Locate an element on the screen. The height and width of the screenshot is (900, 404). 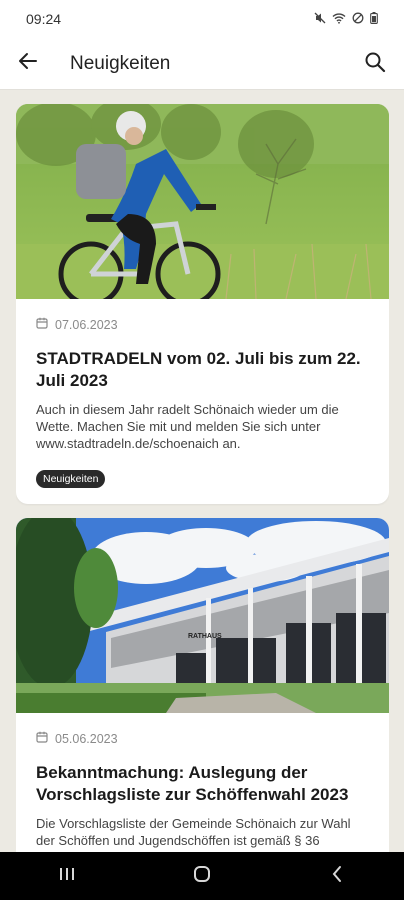
news-date: 07.06.2023 is located at coordinates (202, 324).